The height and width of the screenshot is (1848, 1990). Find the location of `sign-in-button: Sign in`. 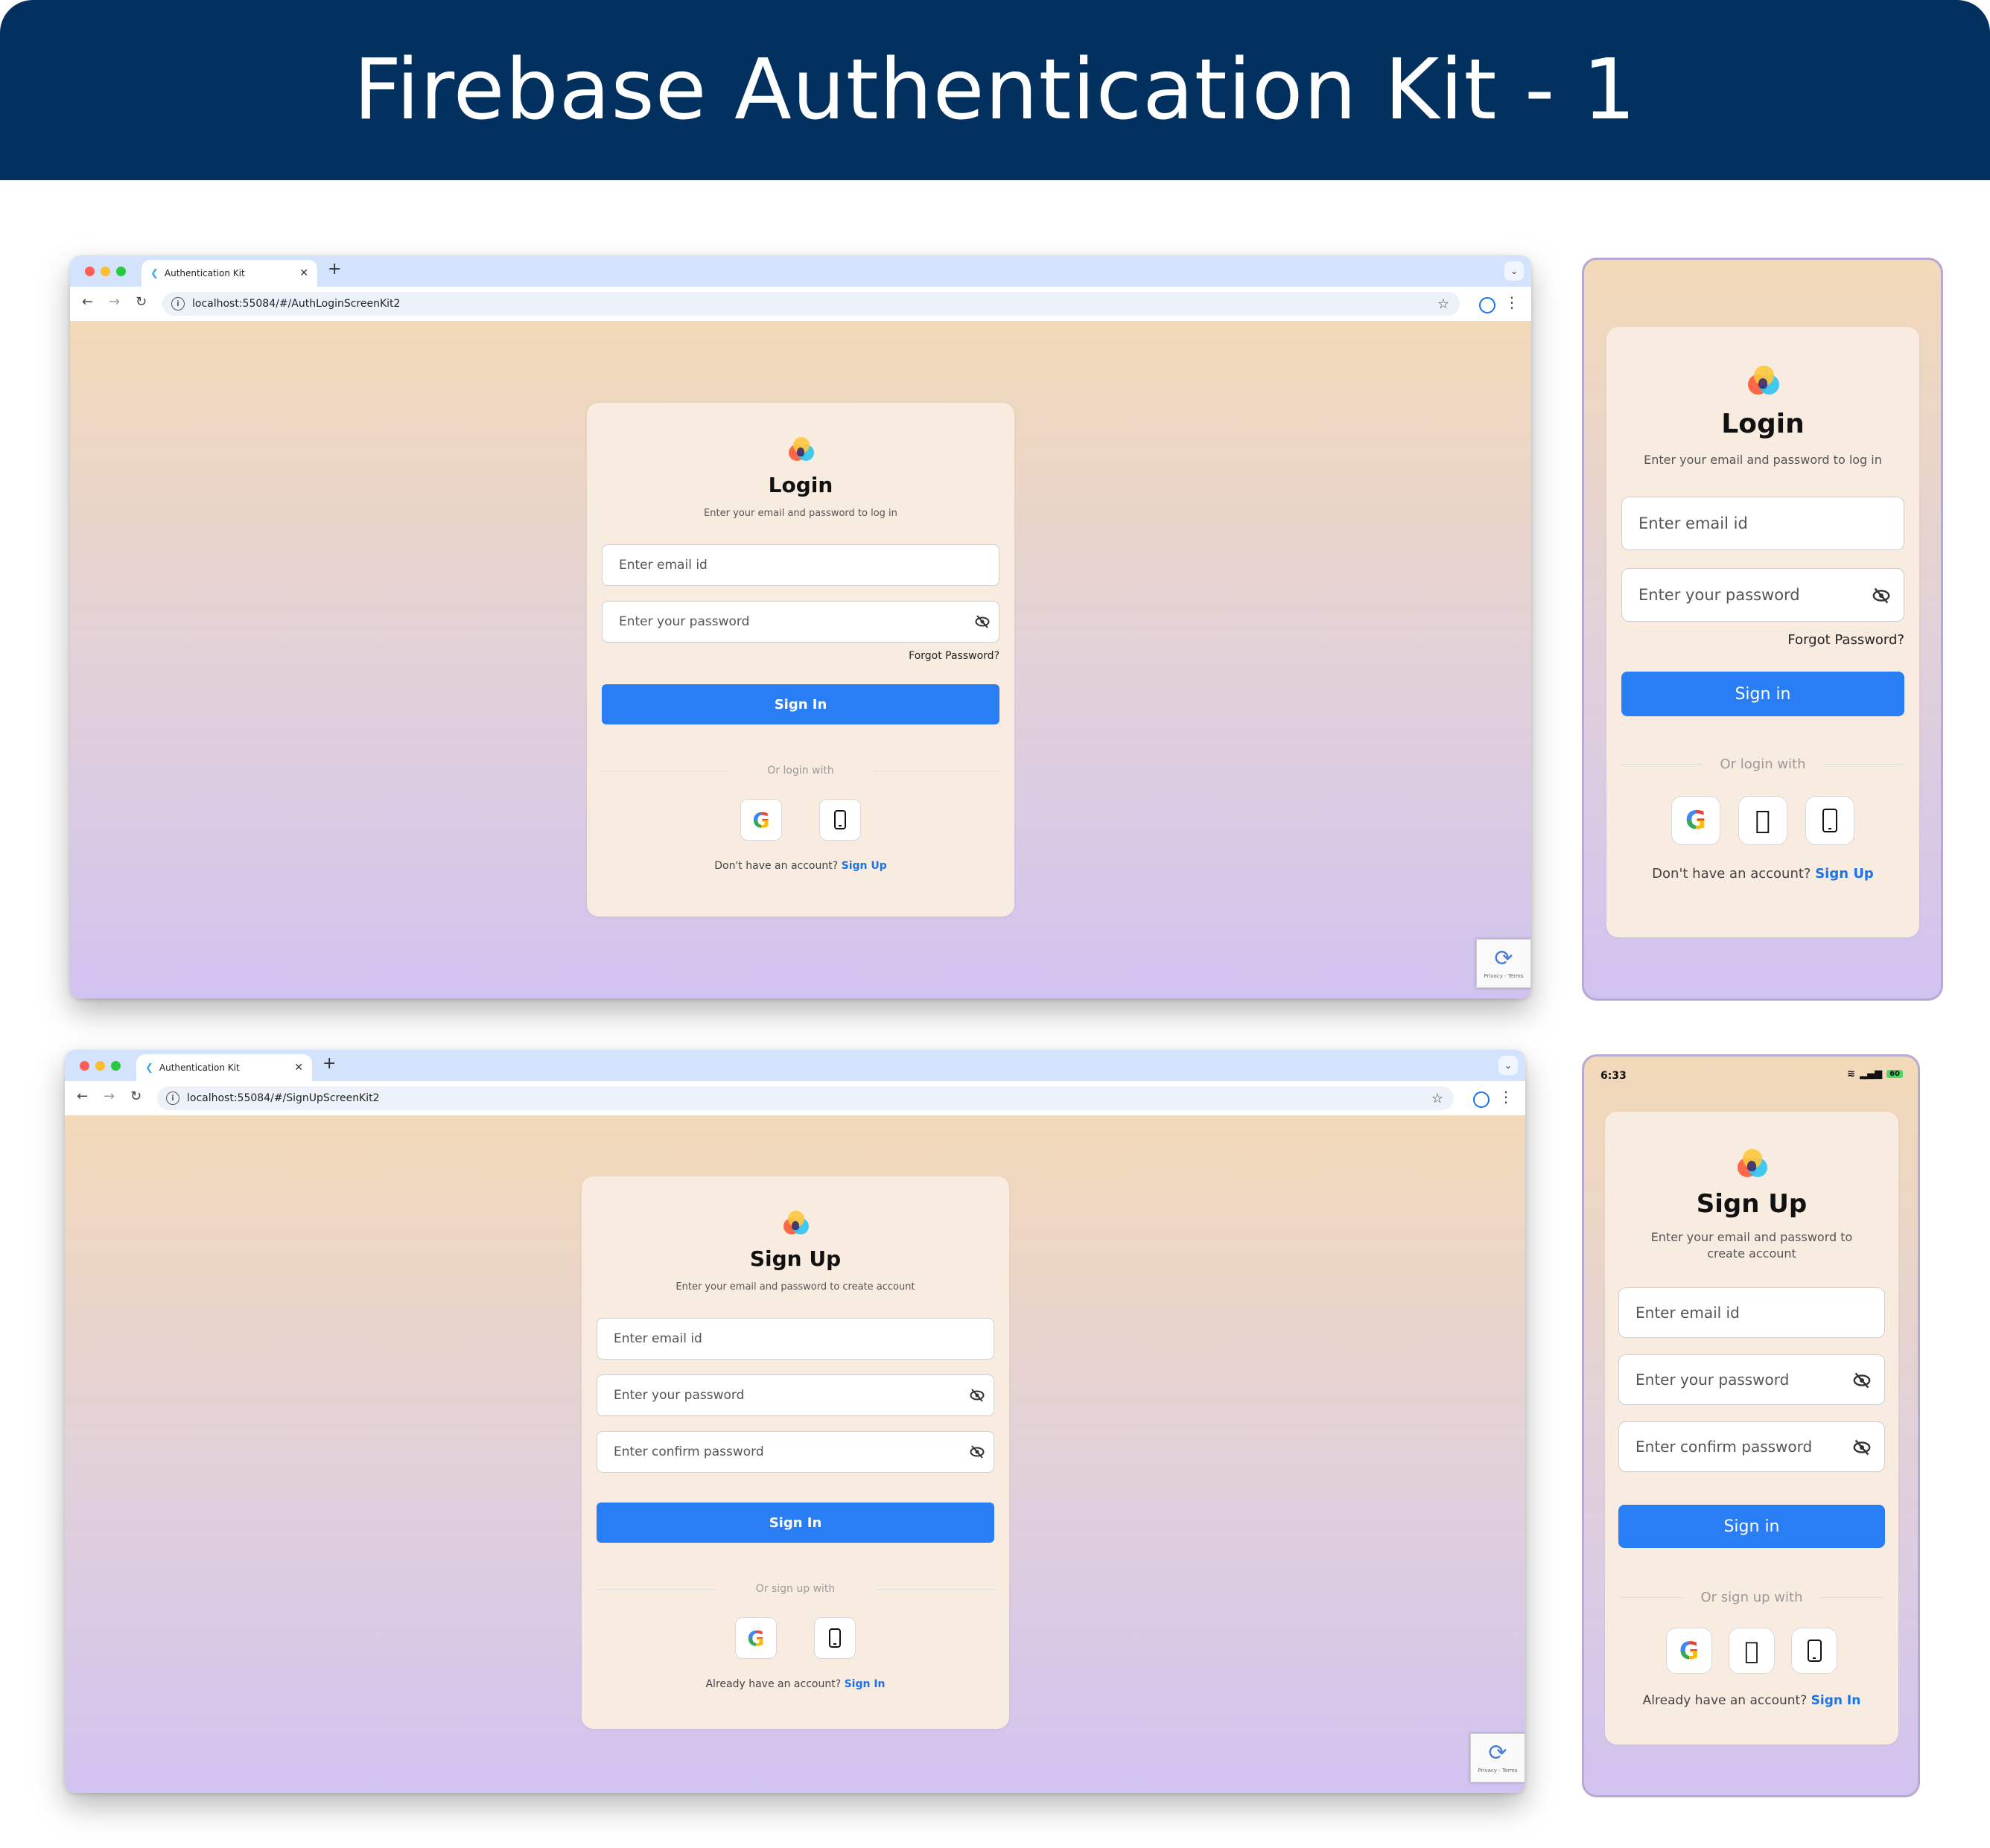

sign-in-button: Sign in is located at coordinates (1762, 694).